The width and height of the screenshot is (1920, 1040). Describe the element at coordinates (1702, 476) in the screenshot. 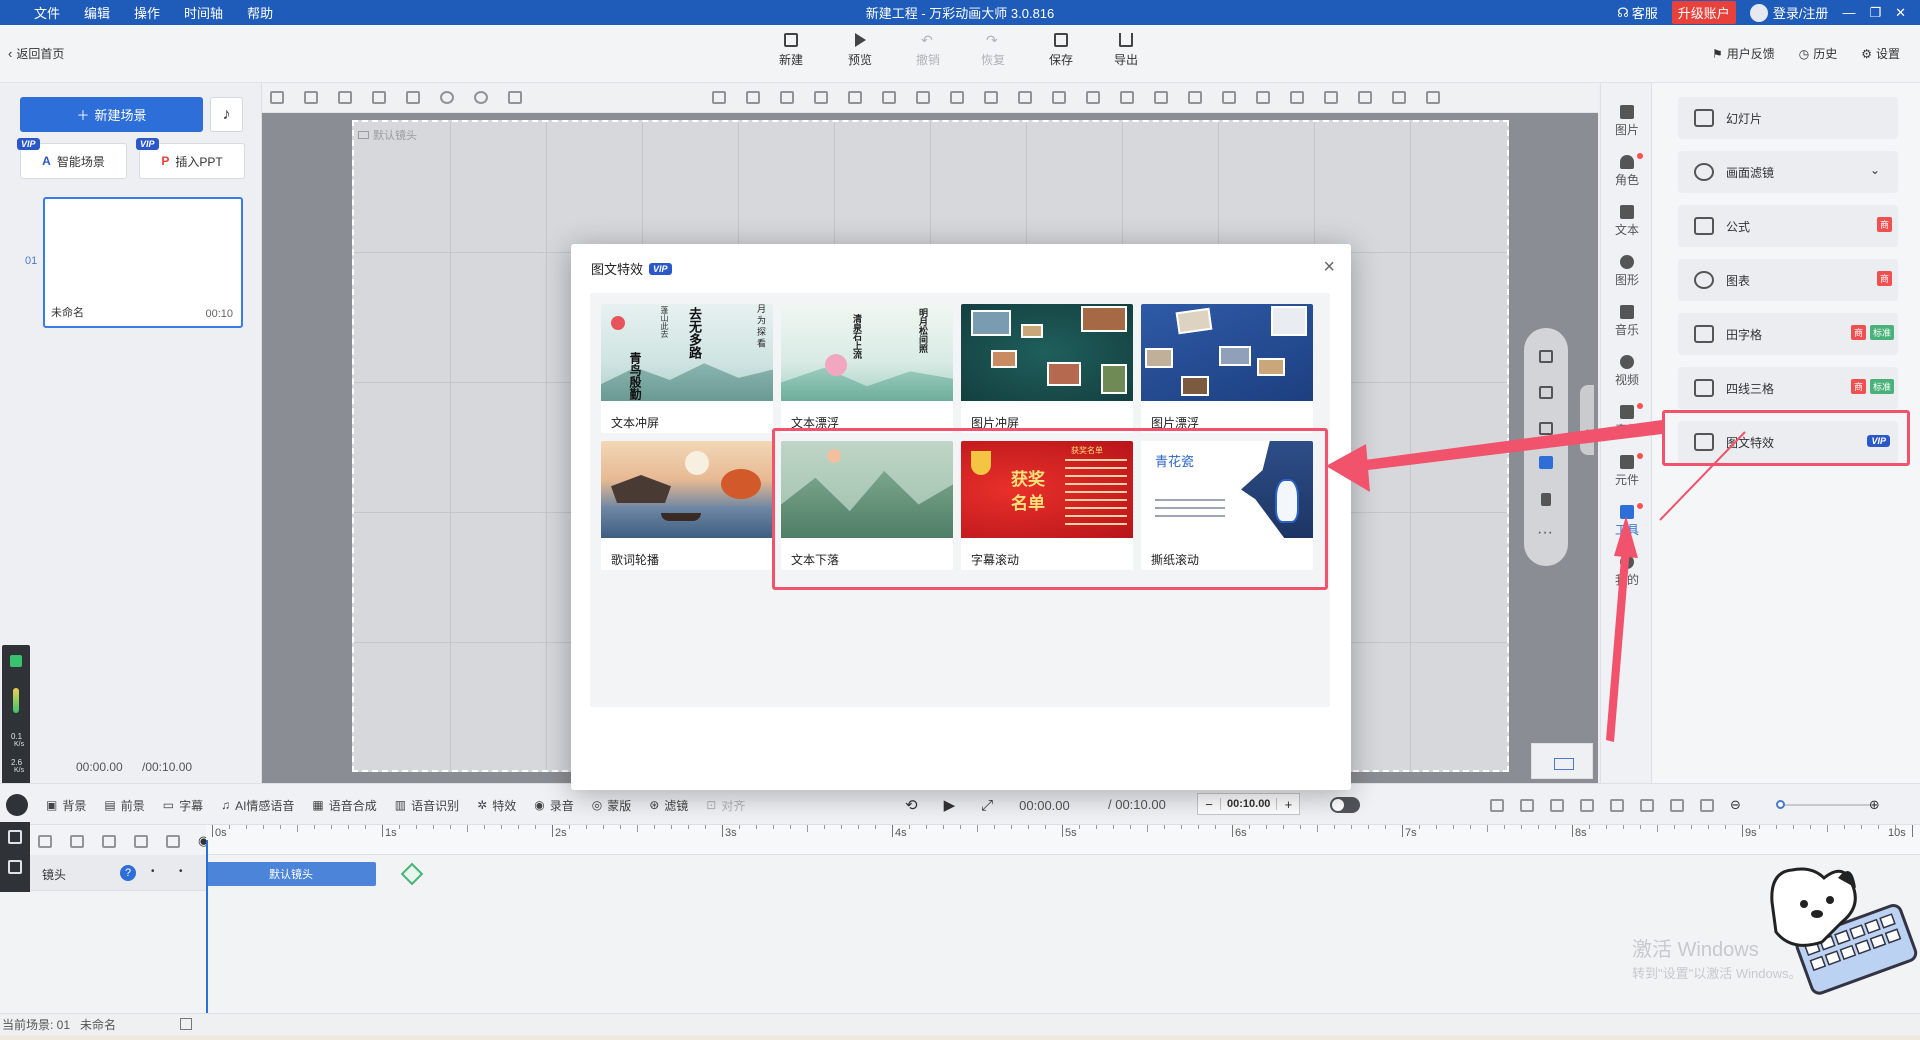

I see `arrow-line` at that location.